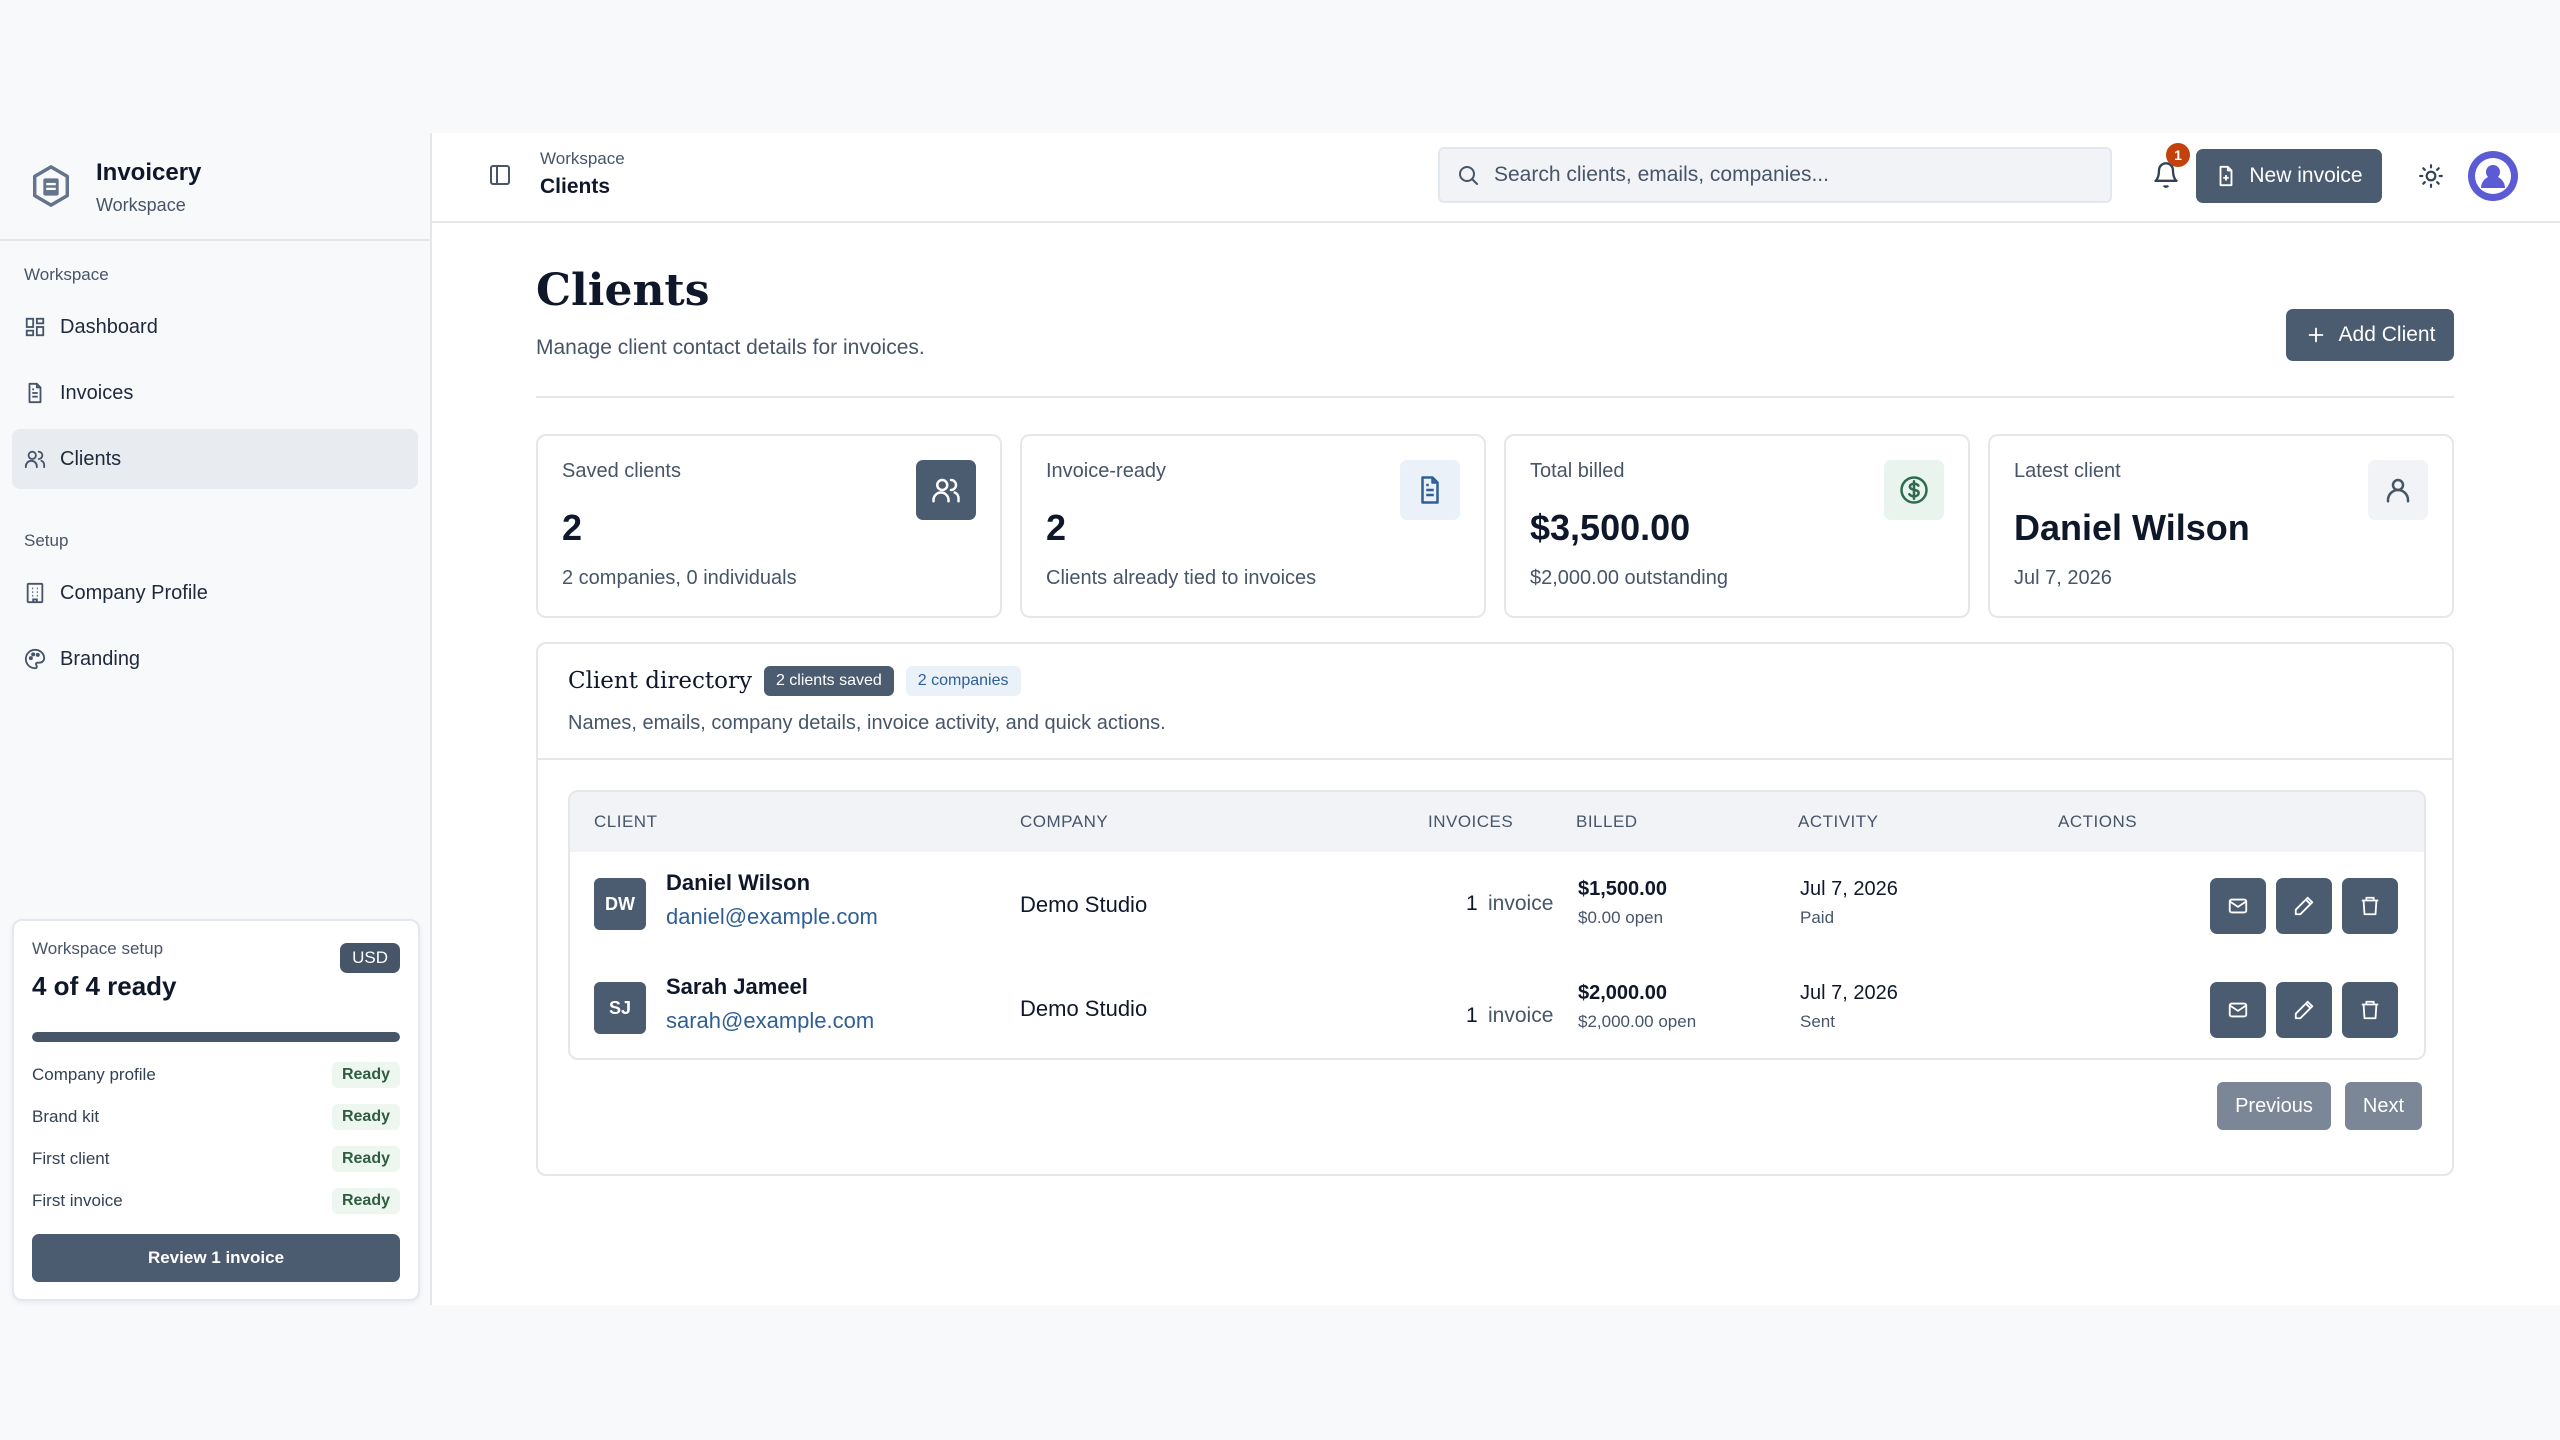 Image resolution: width=2560 pixels, height=1440 pixels. I want to click on sidebar-item-invoices: Invoices, so click(215, 393).